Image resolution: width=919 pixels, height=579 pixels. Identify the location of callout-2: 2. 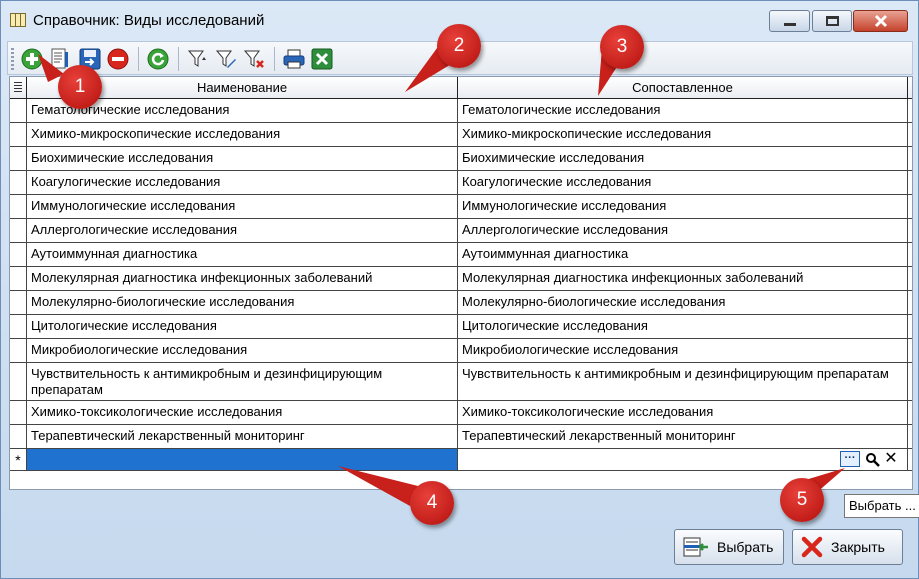
(459, 46).